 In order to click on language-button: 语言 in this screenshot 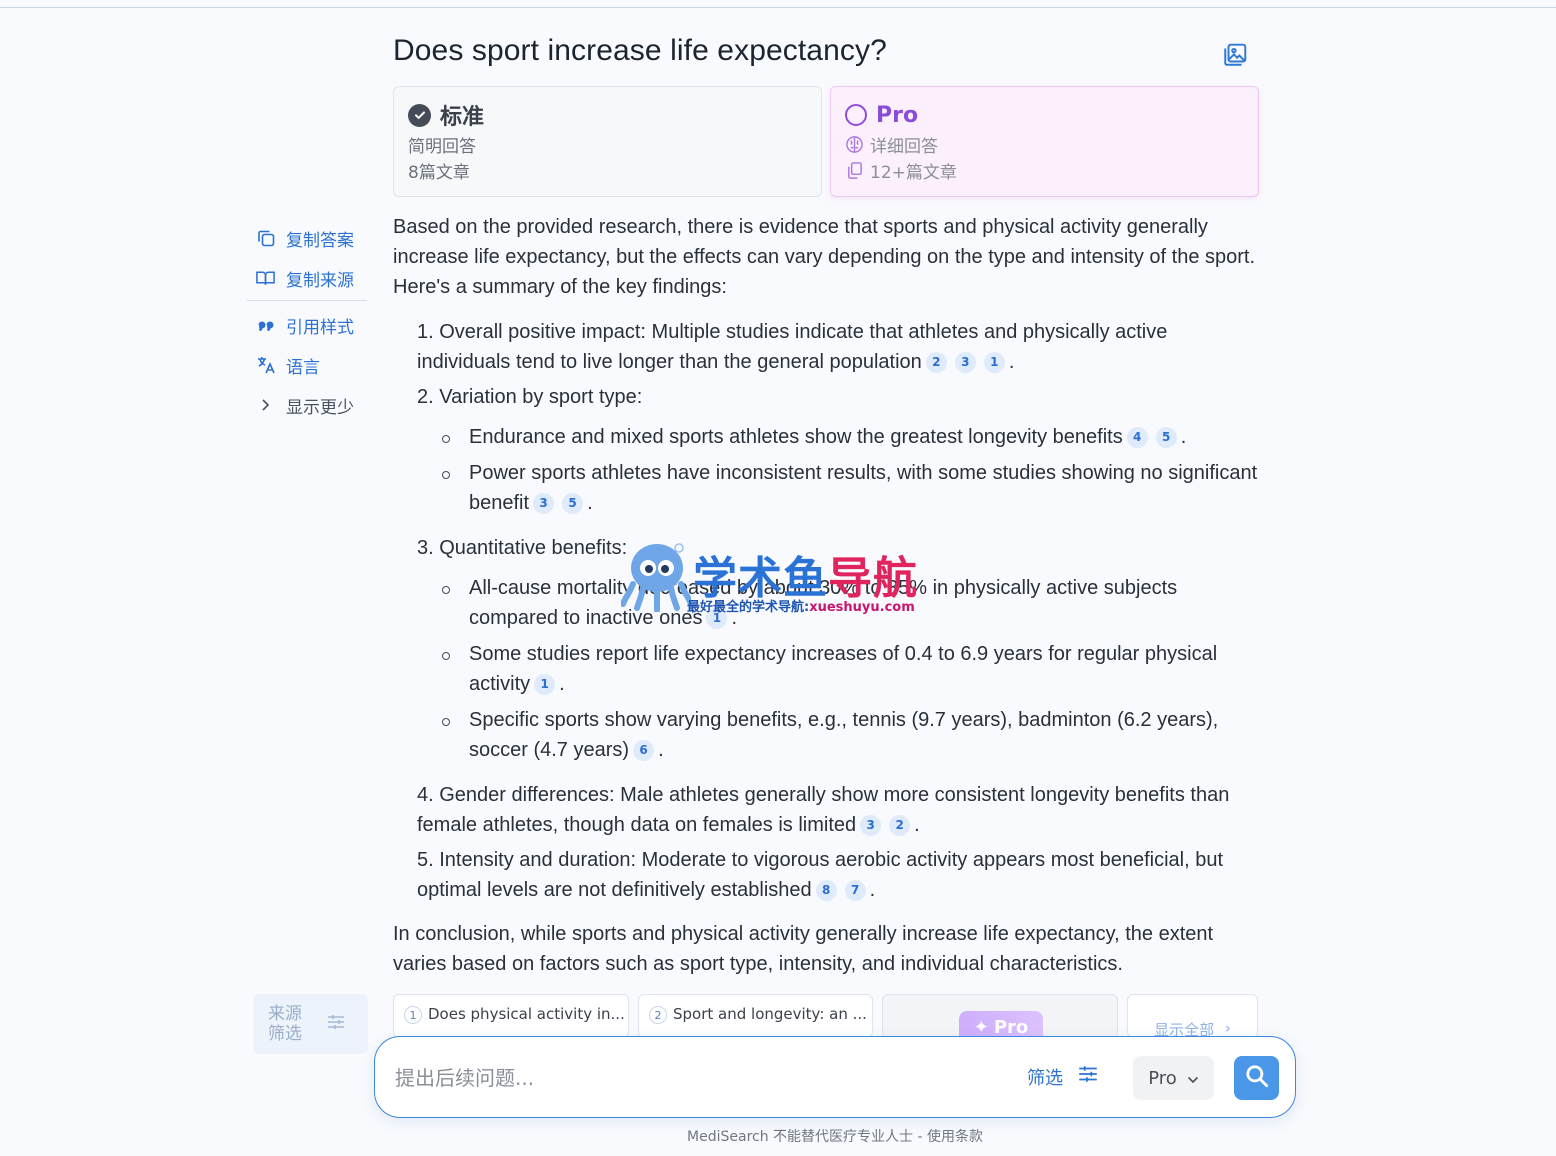, I will do `click(307, 365)`.